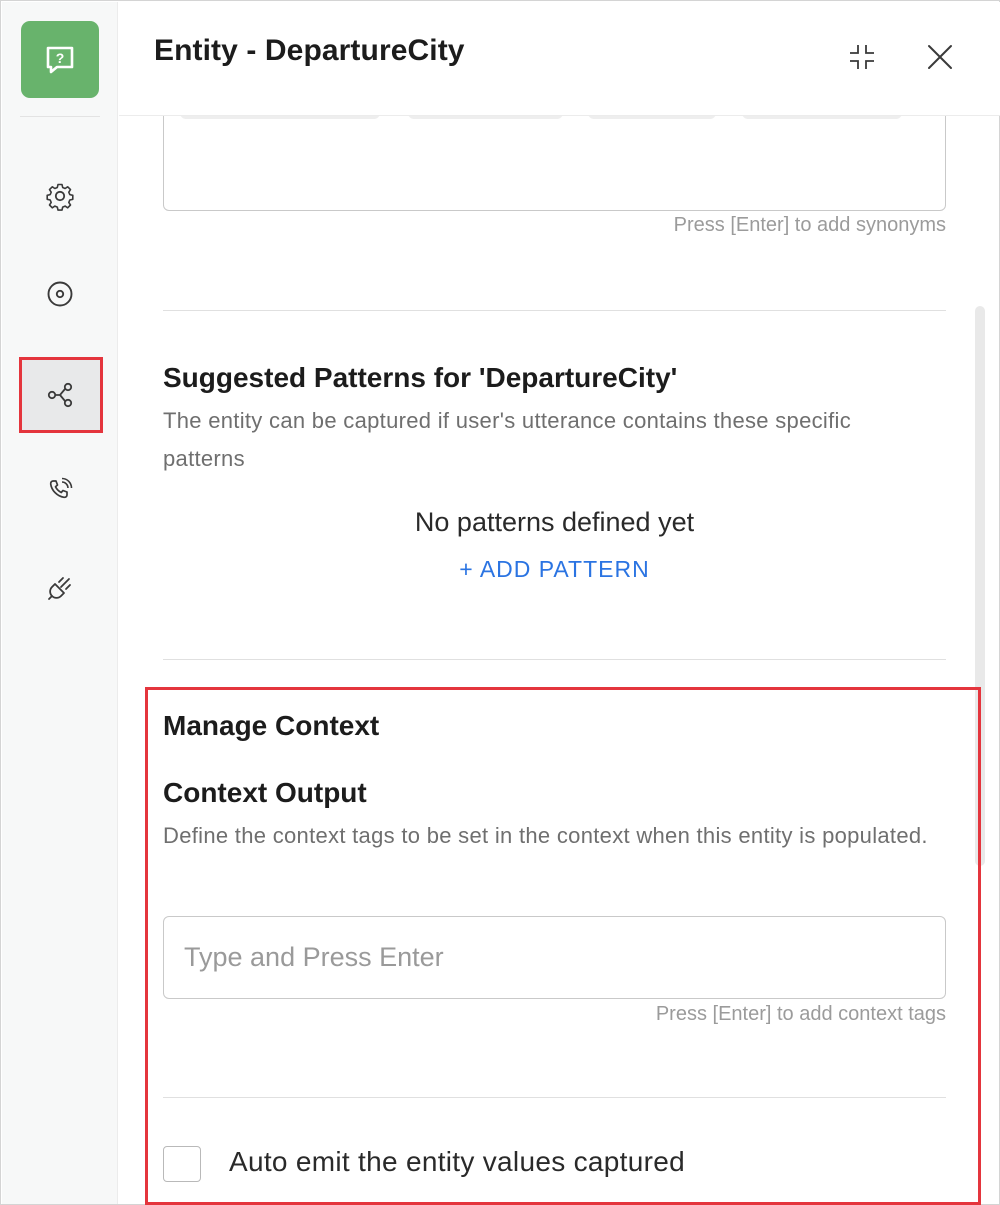 The width and height of the screenshot is (1000, 1205). I want to click on sidebar-divider, so click(60, 116).